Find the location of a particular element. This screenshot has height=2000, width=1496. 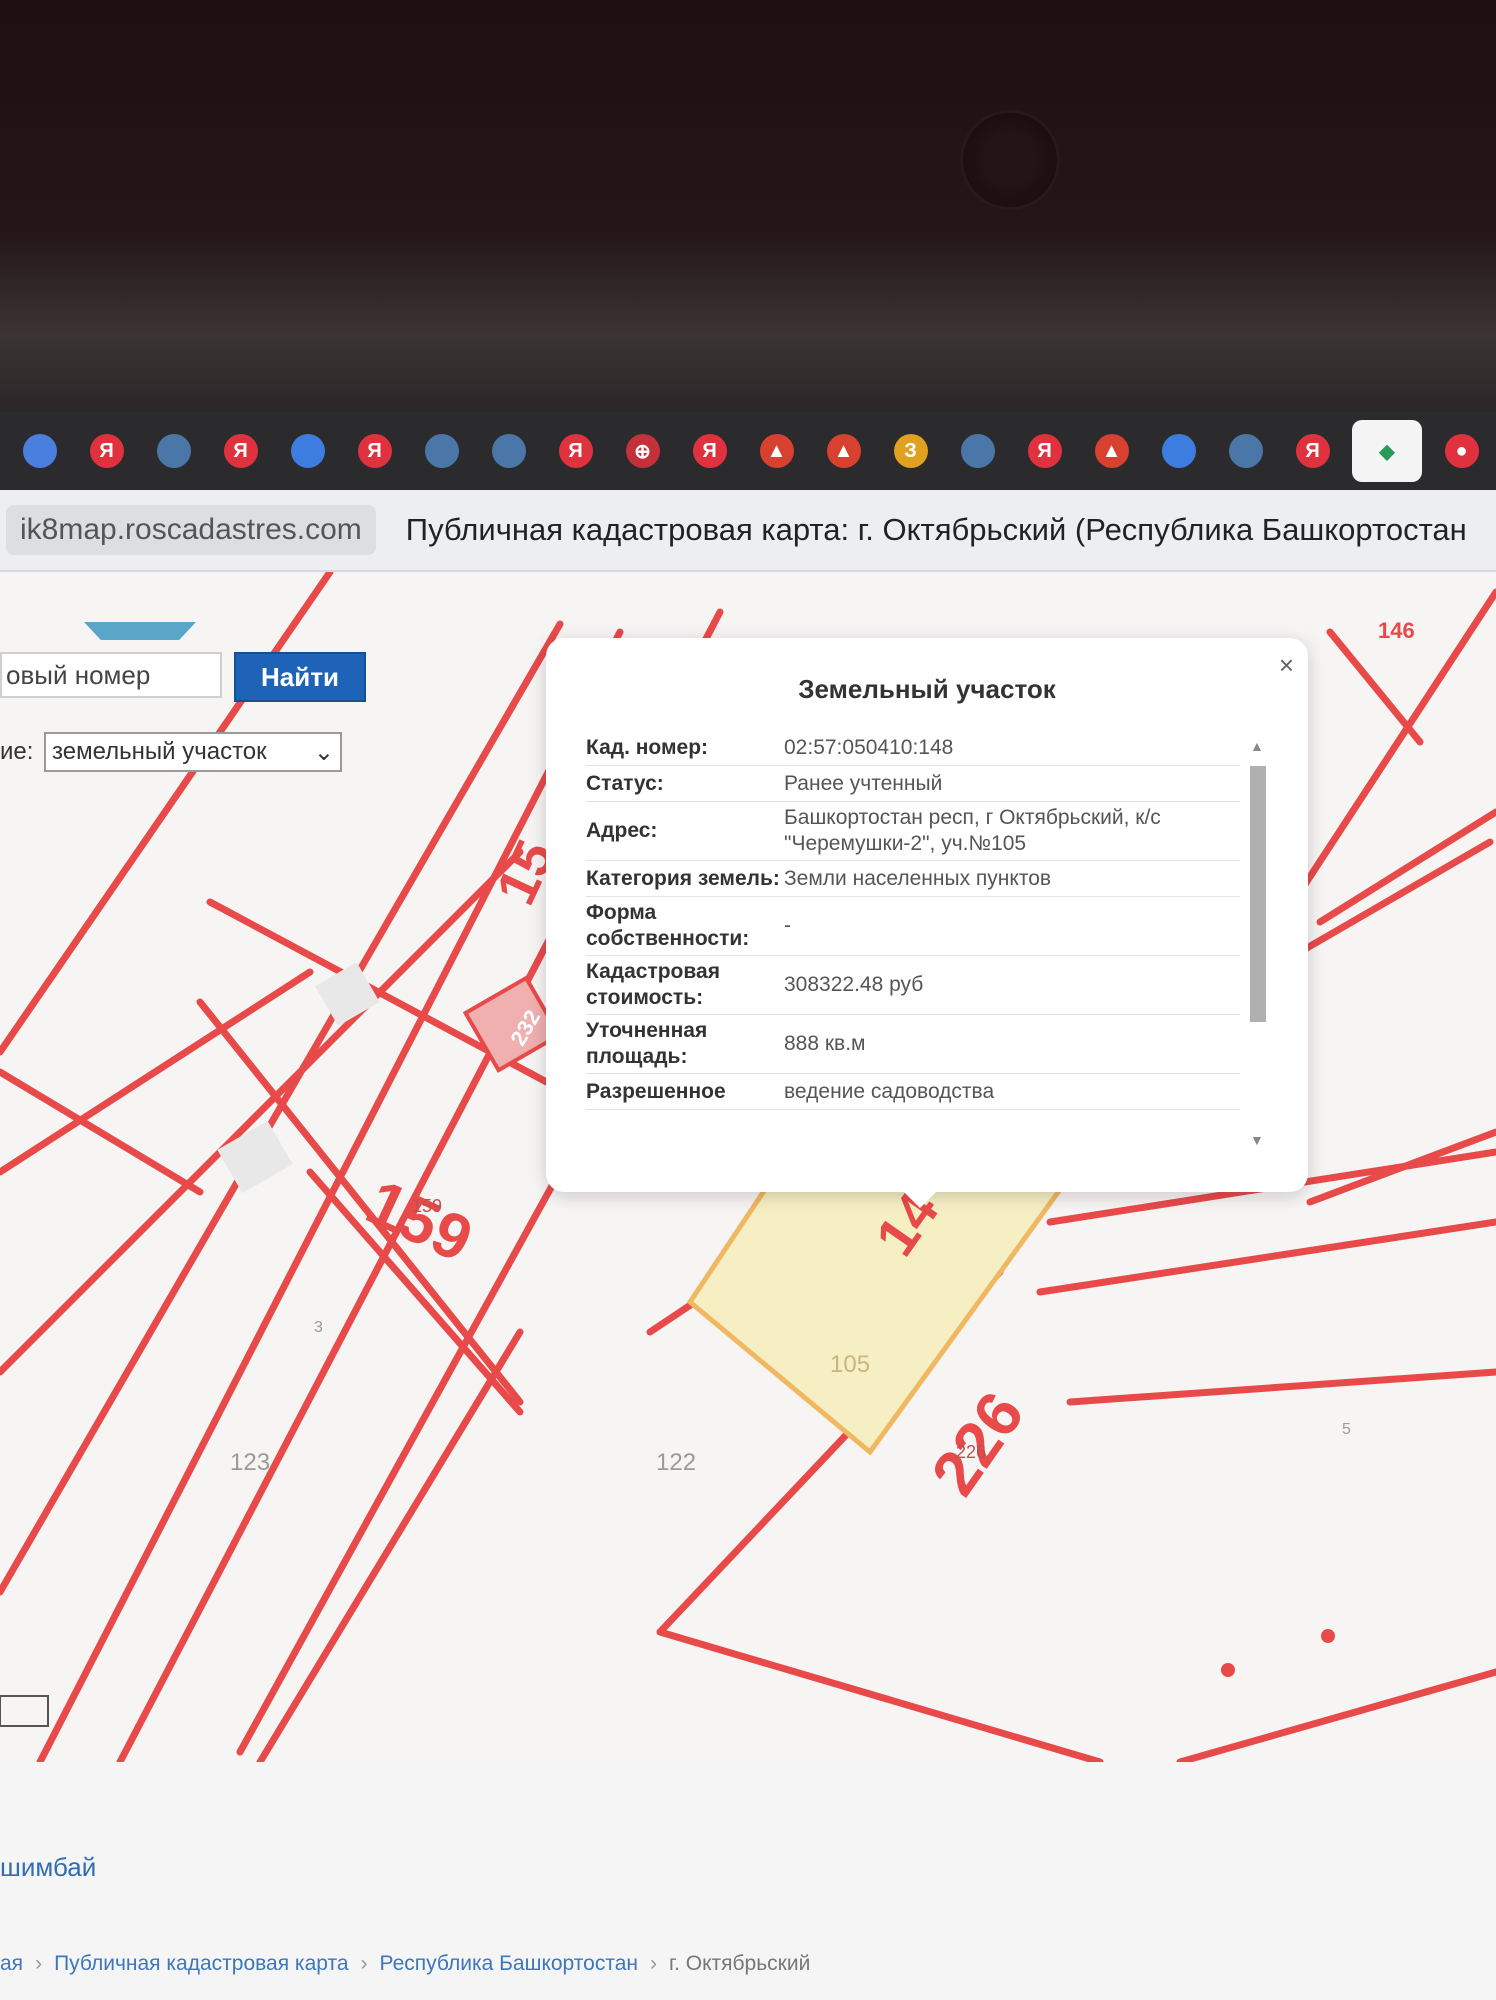

panel-tab-indicator is located at coordinates (140, 631).